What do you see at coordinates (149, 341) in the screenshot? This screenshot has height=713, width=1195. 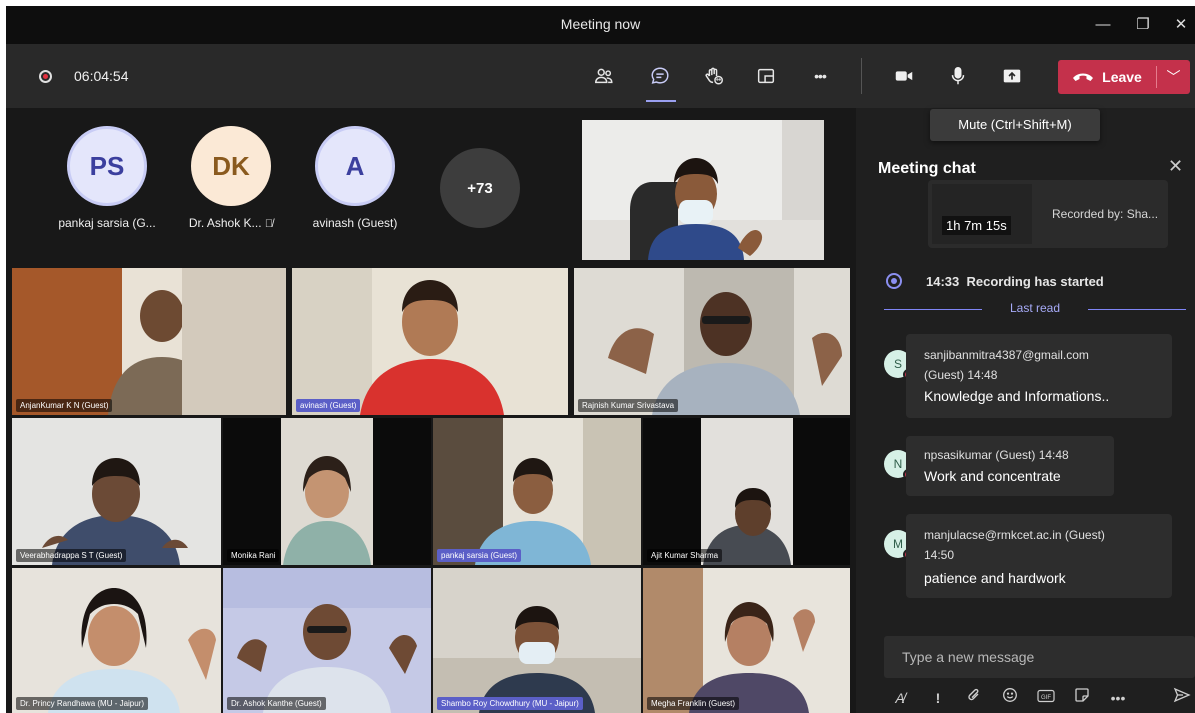 I see `video-tile: AnjanKumar K N (Guest)` at bounding box center [149, 341].